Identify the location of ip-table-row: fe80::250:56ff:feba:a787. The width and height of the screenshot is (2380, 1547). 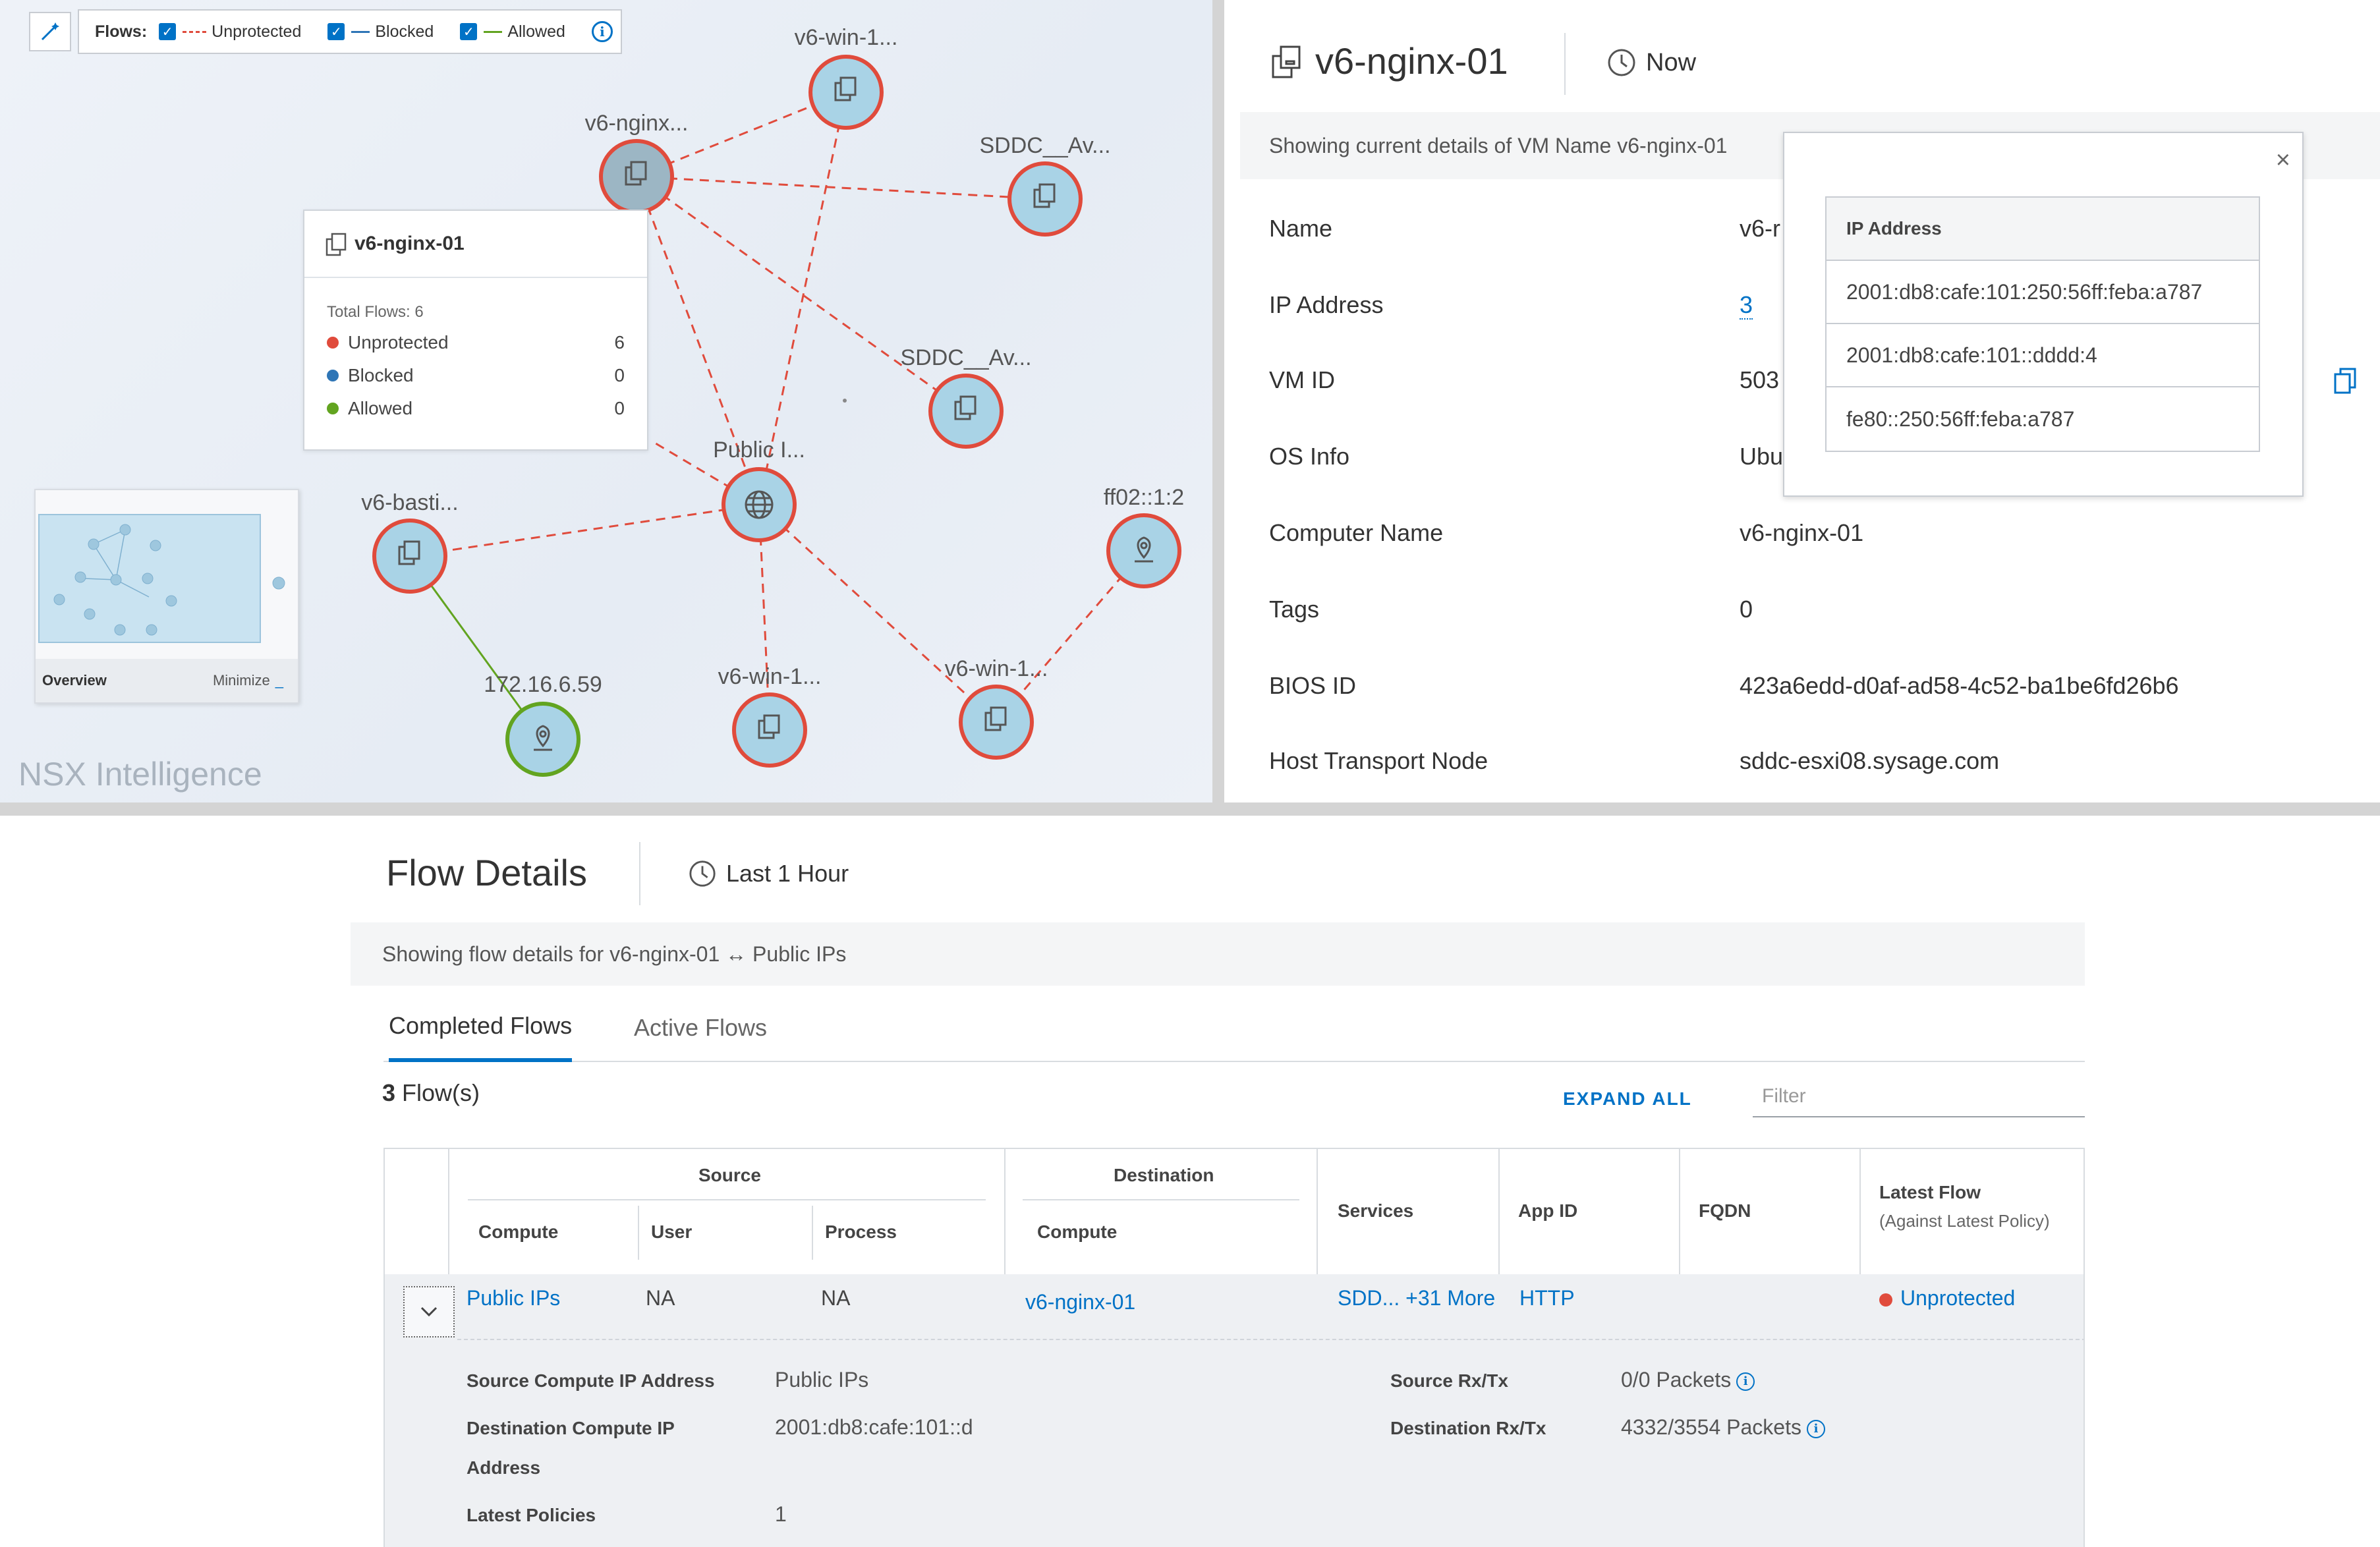
(1960, 419).